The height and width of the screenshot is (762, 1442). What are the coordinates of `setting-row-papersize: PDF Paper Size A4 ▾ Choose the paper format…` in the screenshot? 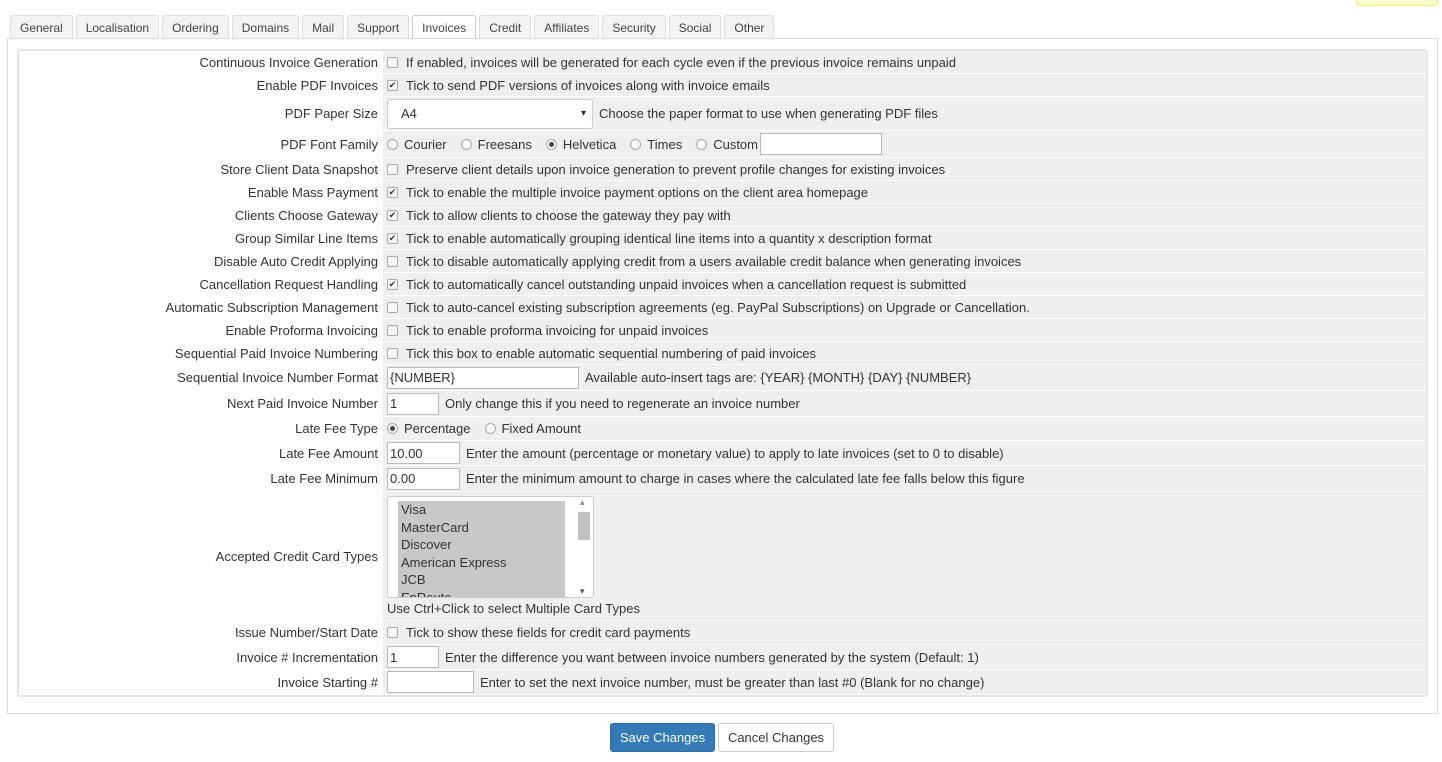 It's located at (722, 114).